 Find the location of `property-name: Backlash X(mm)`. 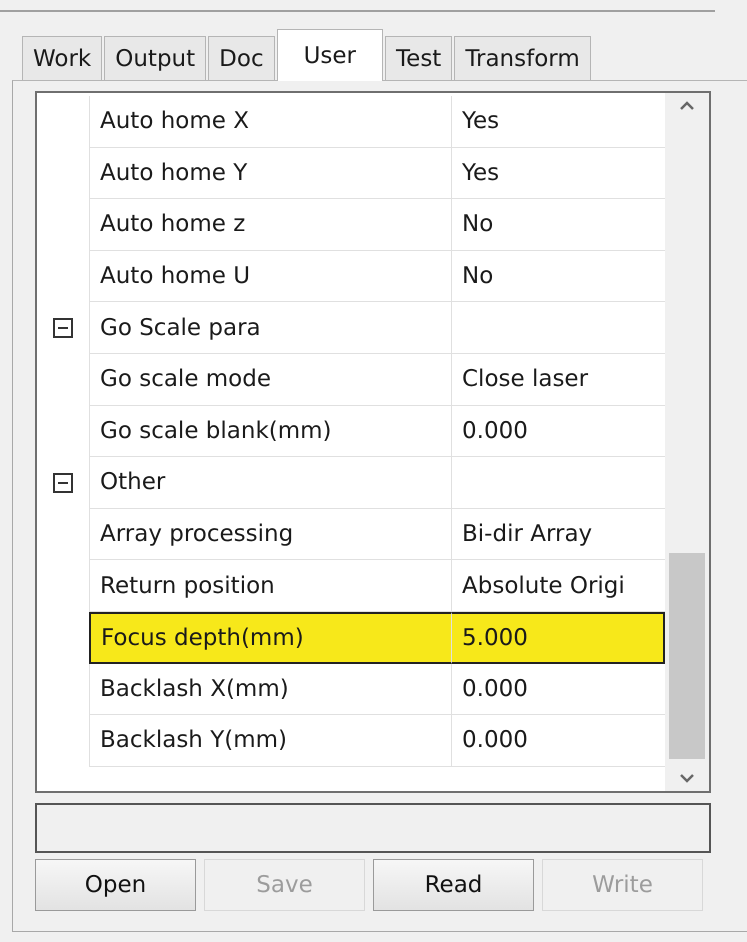

property-name: Backlash X(mm) is located at coordinates (270, 690).